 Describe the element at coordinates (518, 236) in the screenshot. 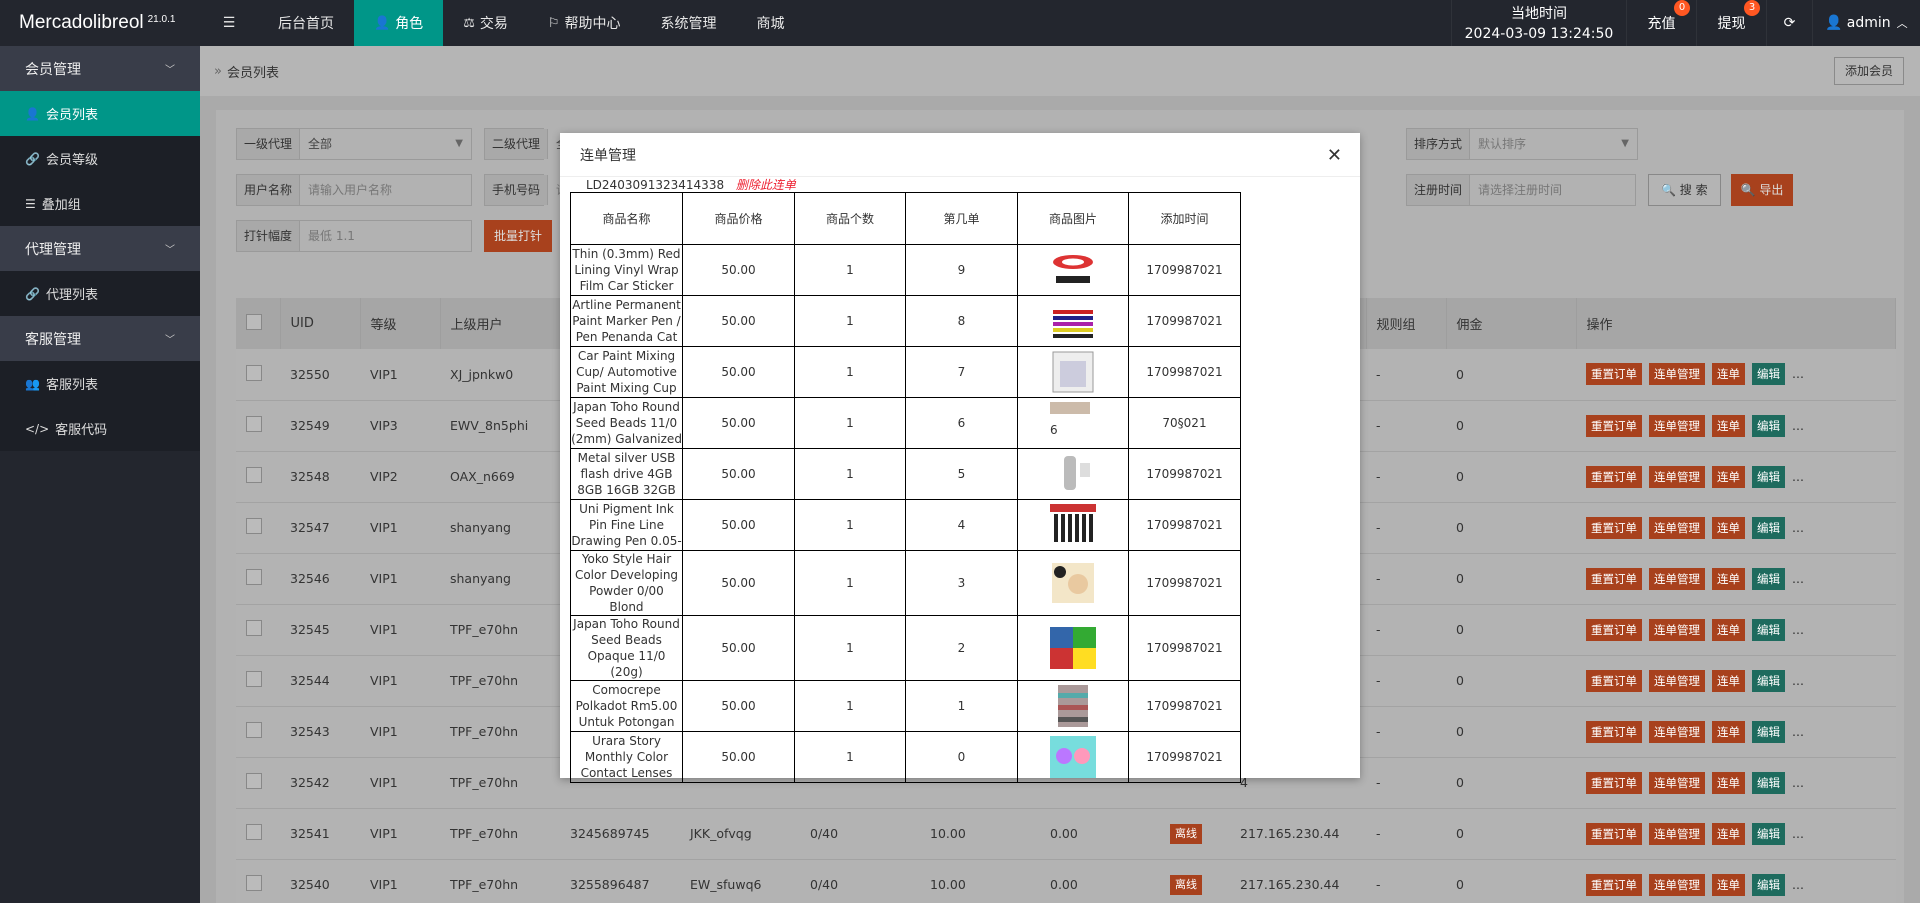

I see `batch-pin-button: 批量打针` at that location.